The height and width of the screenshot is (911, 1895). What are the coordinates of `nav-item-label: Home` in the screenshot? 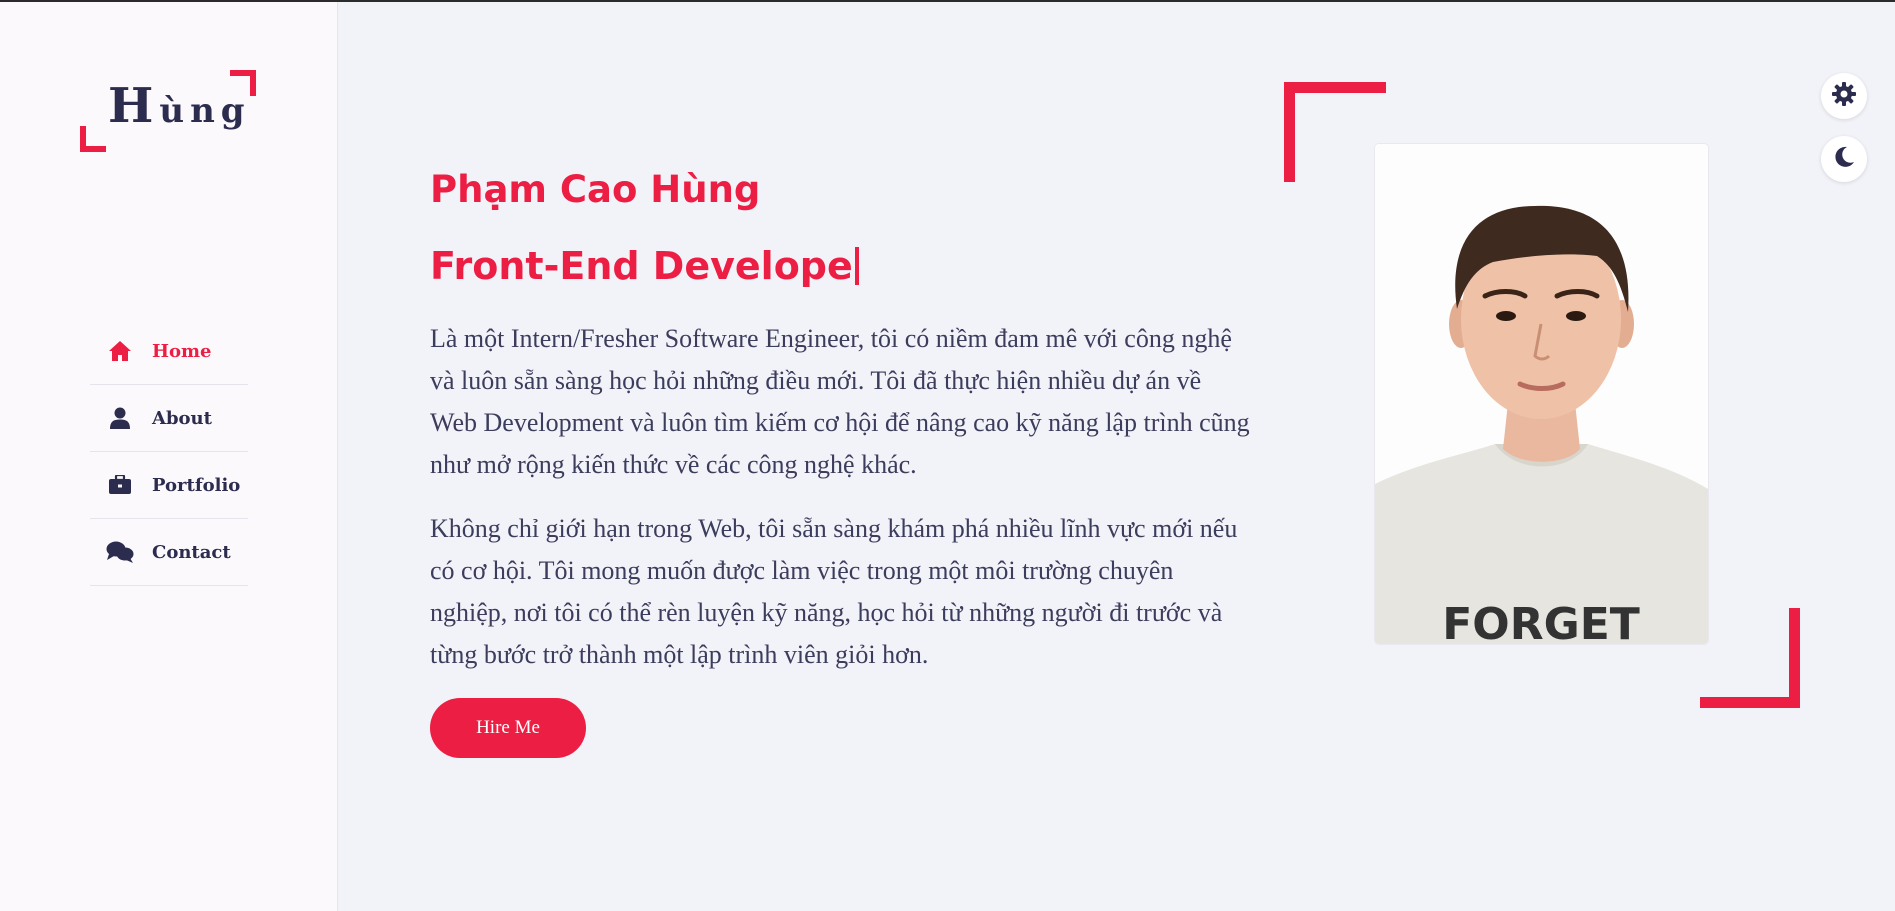 It's located at (182, 351).